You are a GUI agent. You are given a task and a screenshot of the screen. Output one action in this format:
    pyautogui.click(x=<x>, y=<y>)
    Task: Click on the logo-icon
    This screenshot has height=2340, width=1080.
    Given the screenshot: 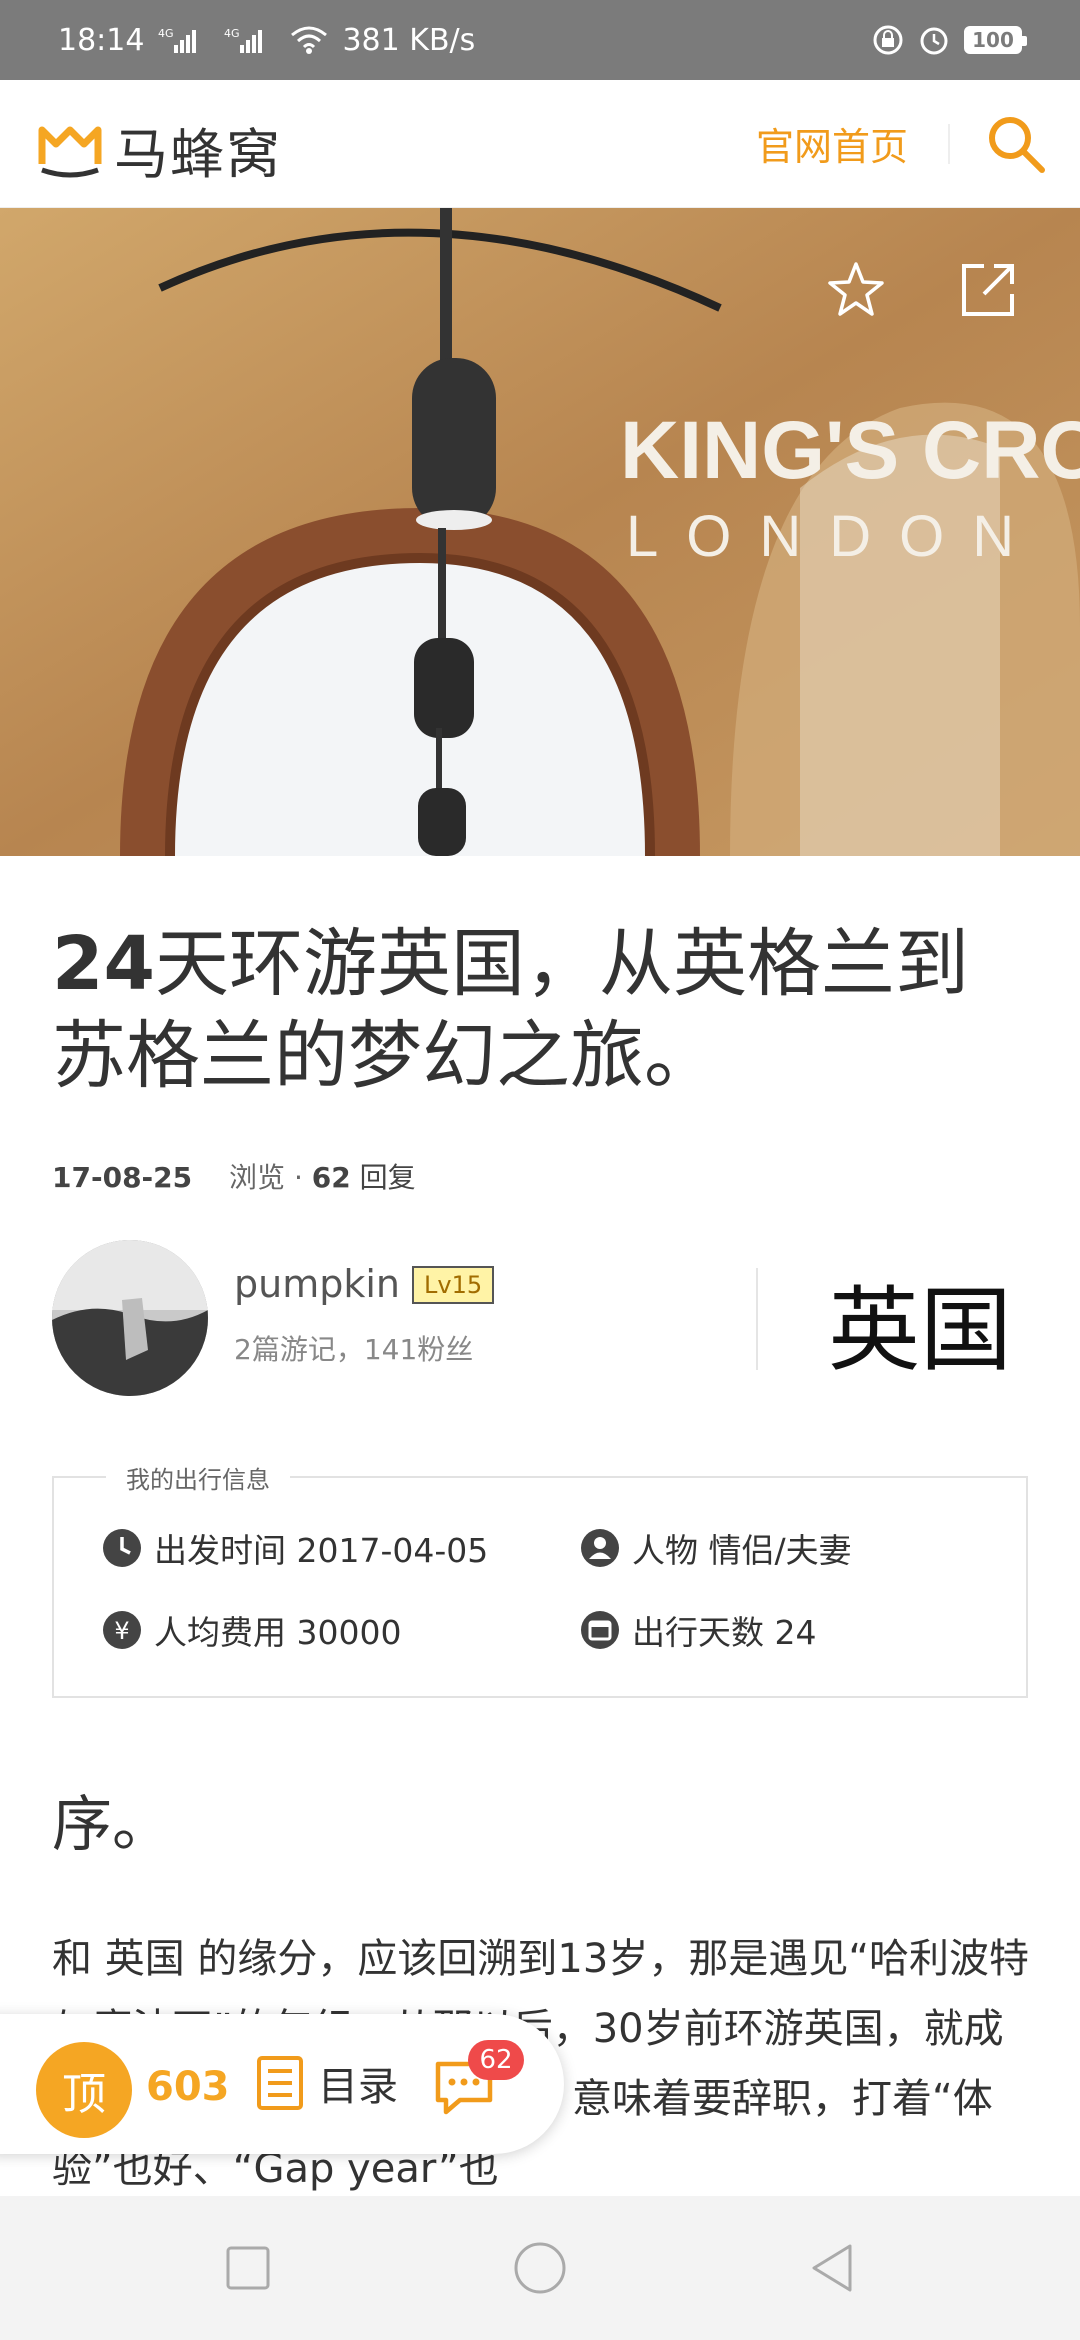 What is the action you would take?
    pyautogui.click(x=70, y=150)
    